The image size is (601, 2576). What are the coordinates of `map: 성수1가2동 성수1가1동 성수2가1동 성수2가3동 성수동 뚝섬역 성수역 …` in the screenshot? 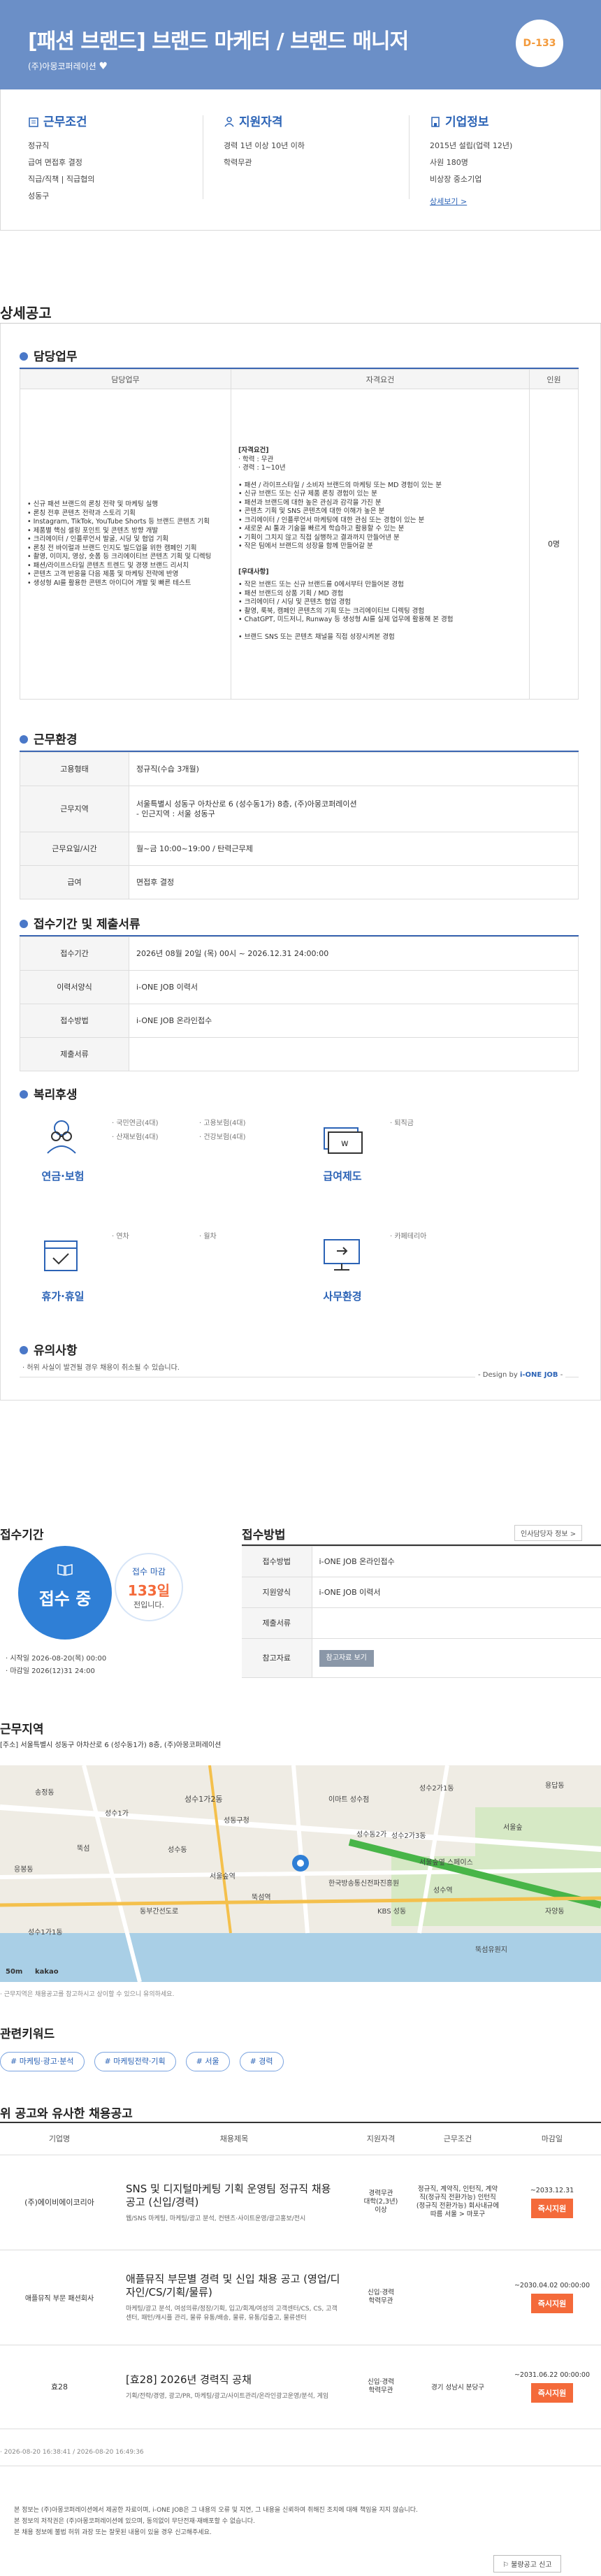 It's located at (300, 1874).